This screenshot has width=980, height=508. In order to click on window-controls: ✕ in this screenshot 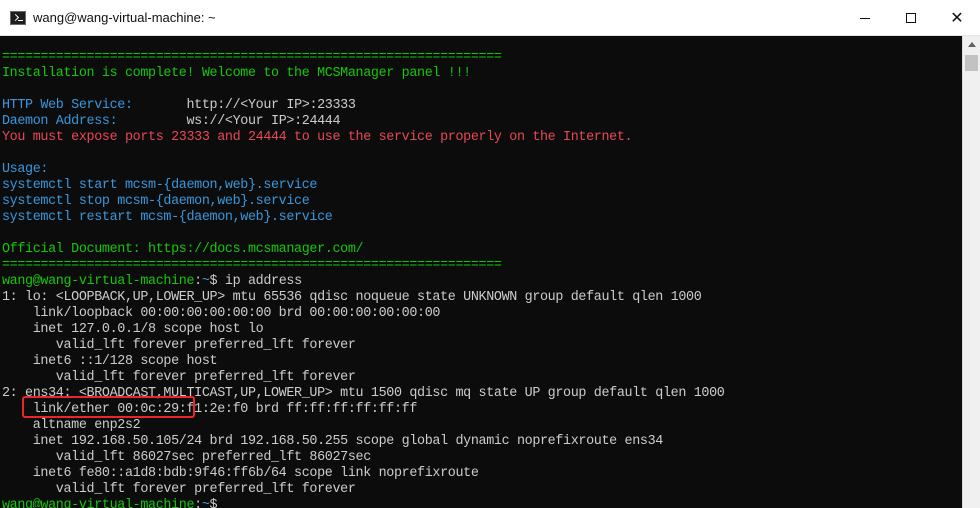, I will do `click(911, 18)`.